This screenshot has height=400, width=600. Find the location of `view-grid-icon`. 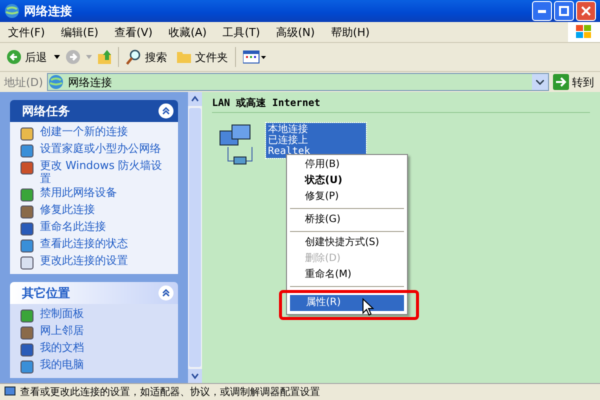

view-grid-icon is located at coordinates (255, 57).